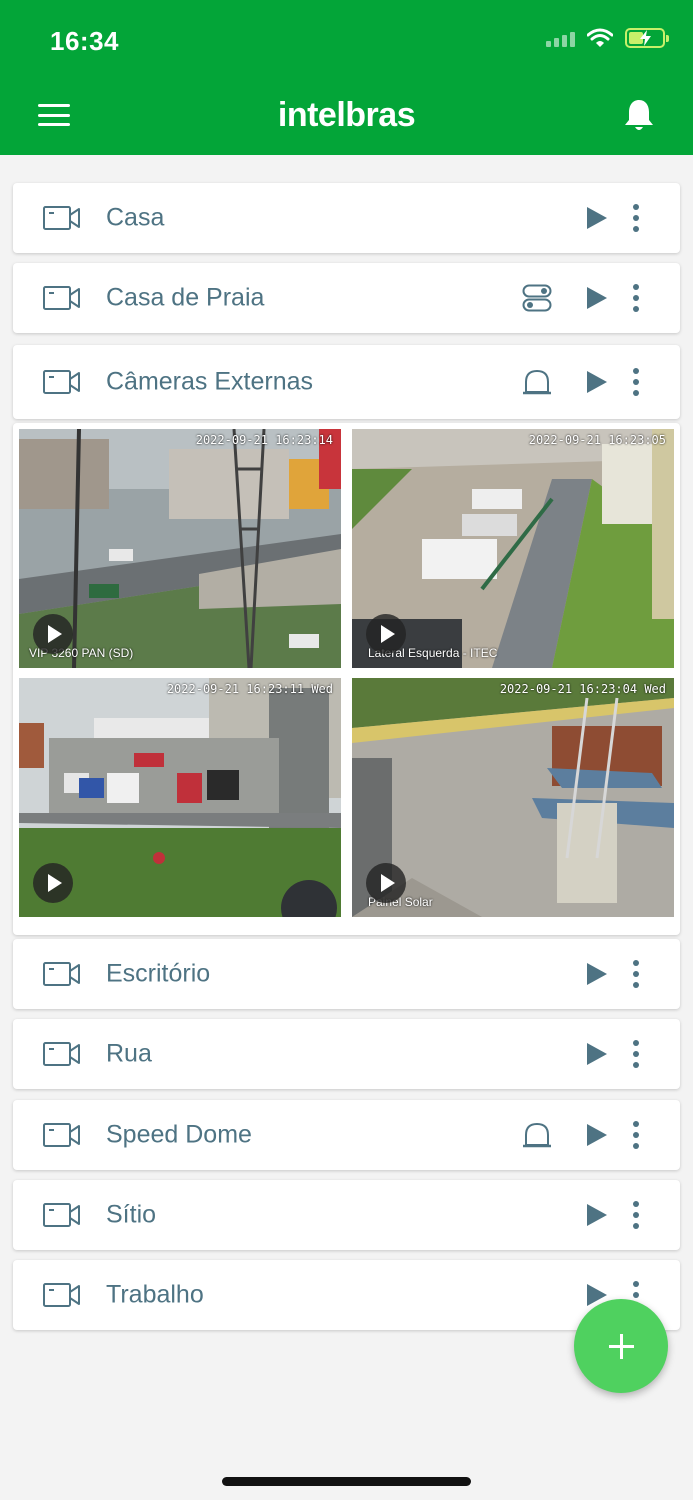 The width and height of the screenshot is (693, 1500). I want to click on group-row-cameras-externas: Câmeras Externas, so click(346, 382).